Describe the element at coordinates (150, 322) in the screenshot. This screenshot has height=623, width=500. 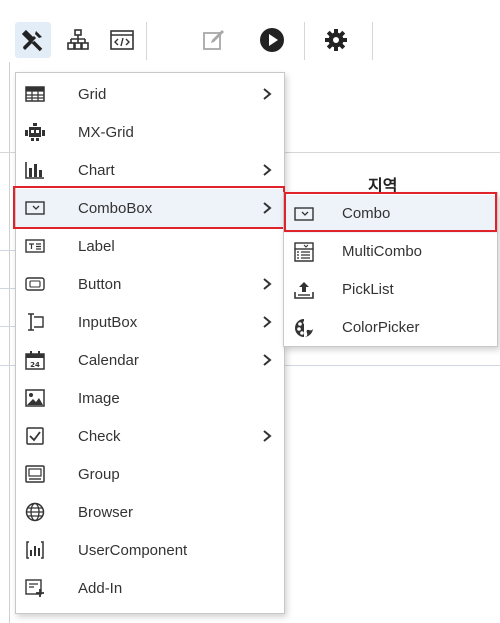
I see `menu-item-inputbox: InputBox` at that location.